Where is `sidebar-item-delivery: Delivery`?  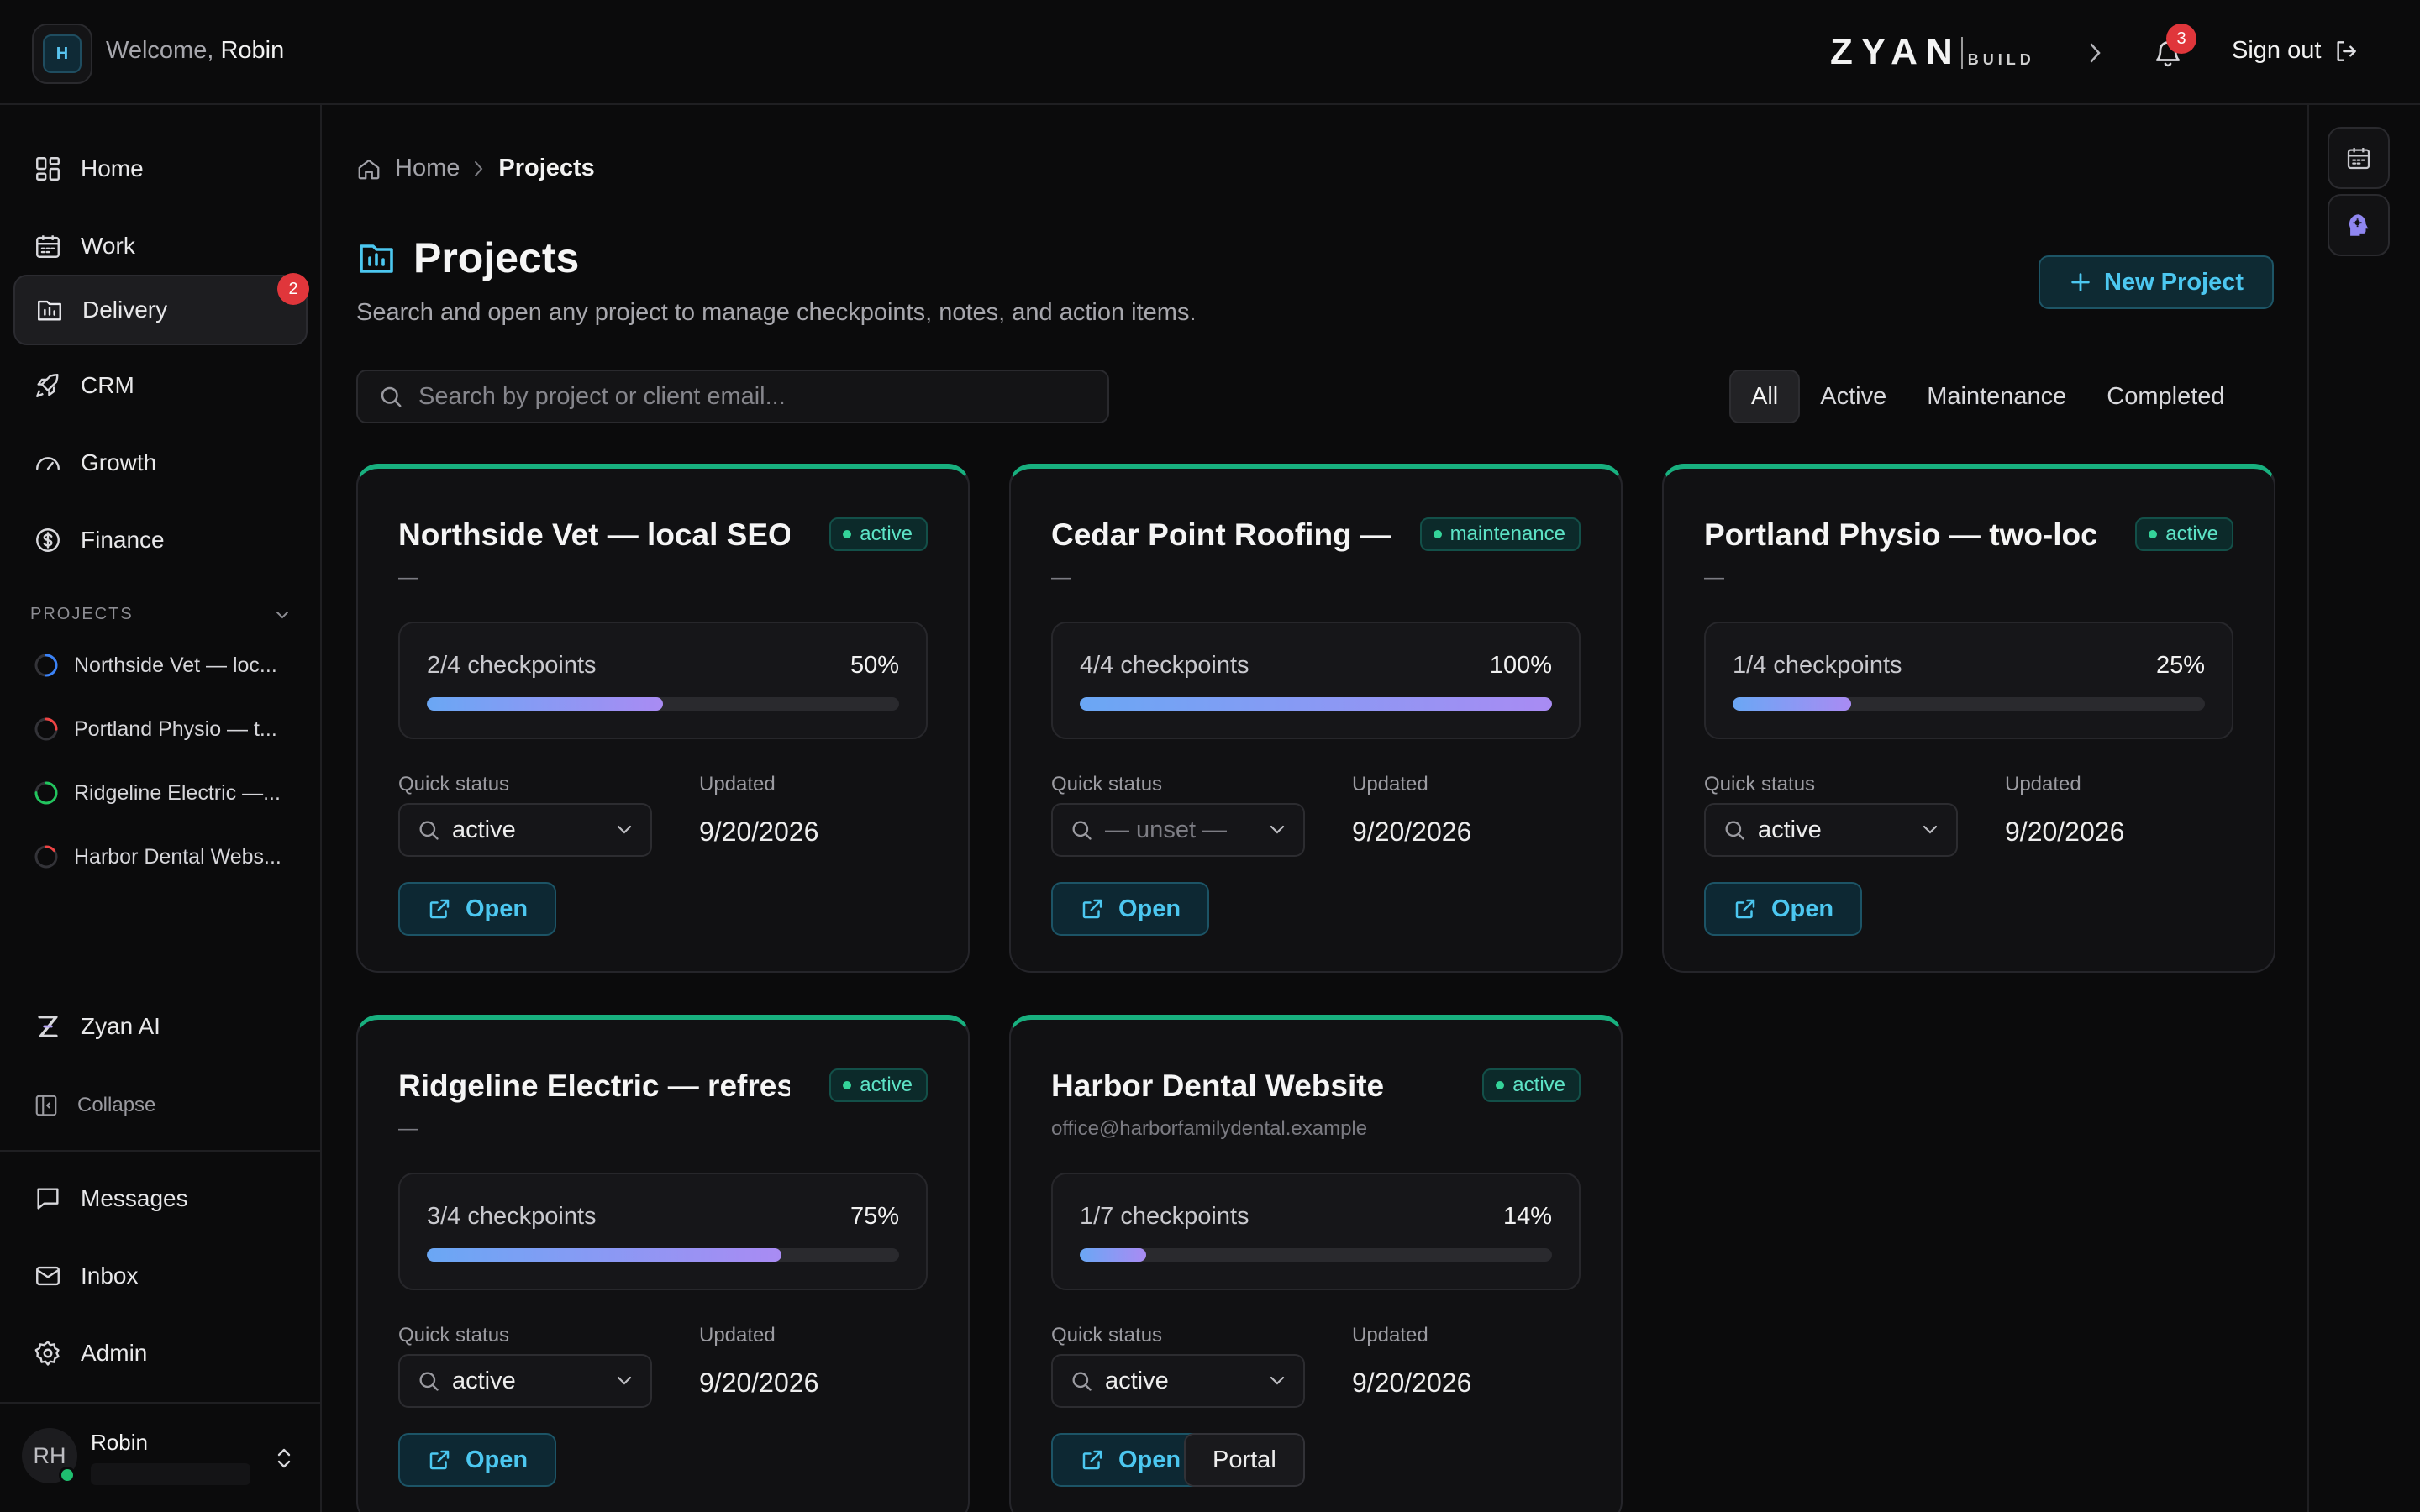
sidebar-item-delivery: Delivery is located at coordinates (161, 310).